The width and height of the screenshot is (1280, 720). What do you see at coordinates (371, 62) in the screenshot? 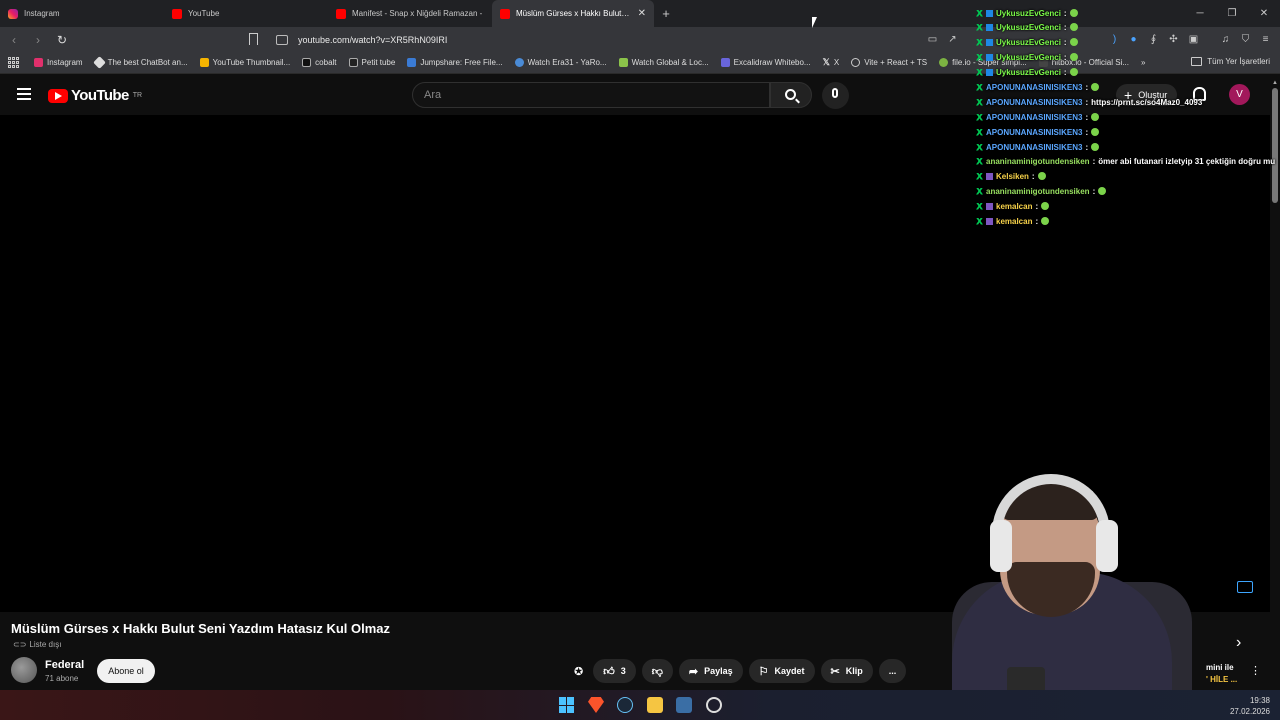
I see `bookmark-item: Petit tube` at bounding box center [371, 62].